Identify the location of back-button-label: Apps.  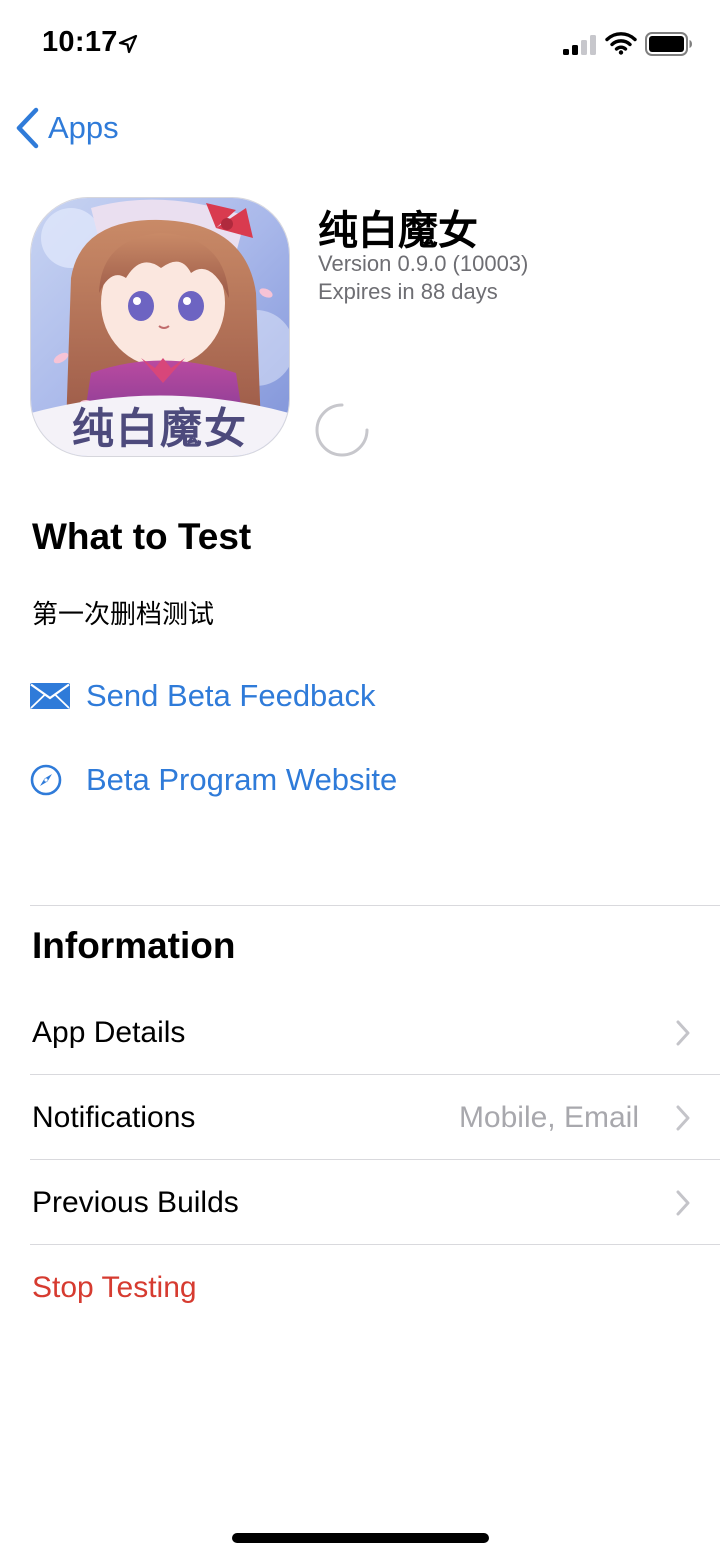
(83, 127).